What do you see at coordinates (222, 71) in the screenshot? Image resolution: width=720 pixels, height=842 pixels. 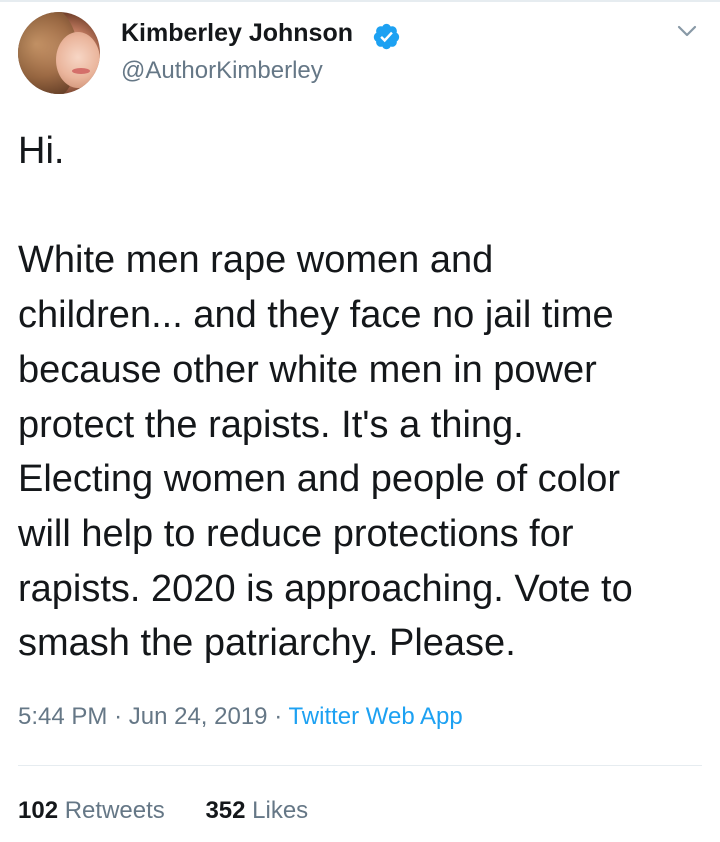 I see `author-handle: @AuthorKimberley` at bounding box center [222, 71].